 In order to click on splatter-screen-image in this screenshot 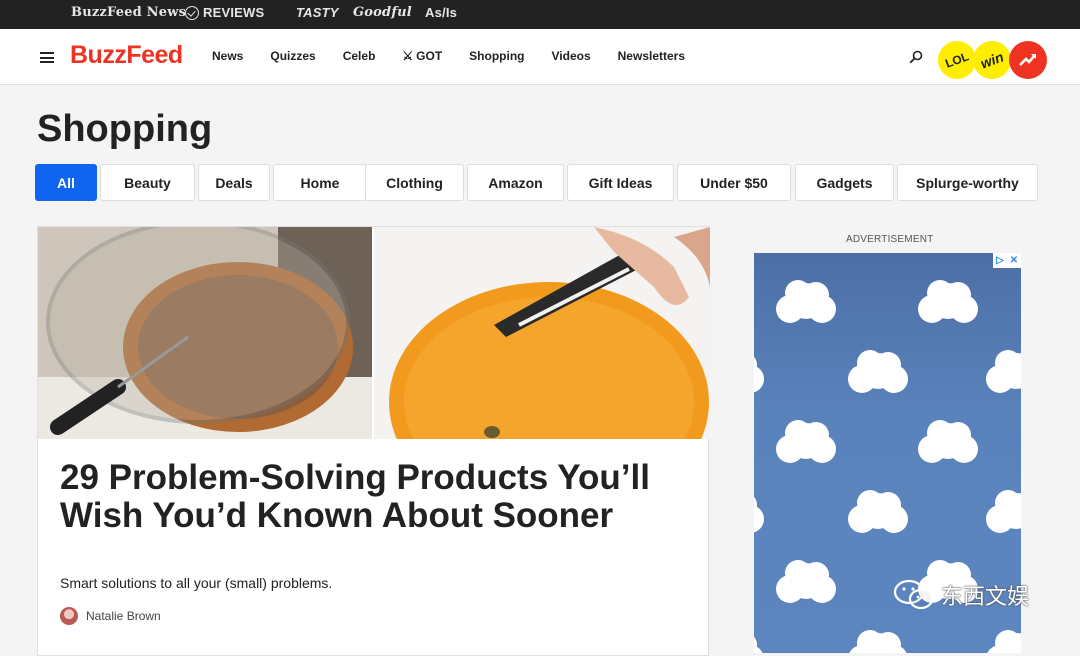, I will do `click(205, 333)`.